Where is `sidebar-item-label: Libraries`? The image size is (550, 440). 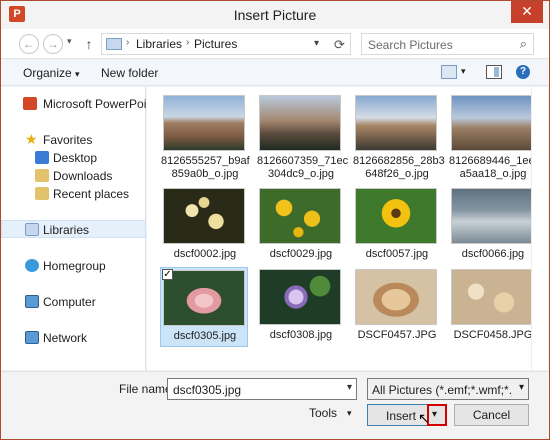
sidebar-item-label: Libraries is located at coordinates (66, 230).